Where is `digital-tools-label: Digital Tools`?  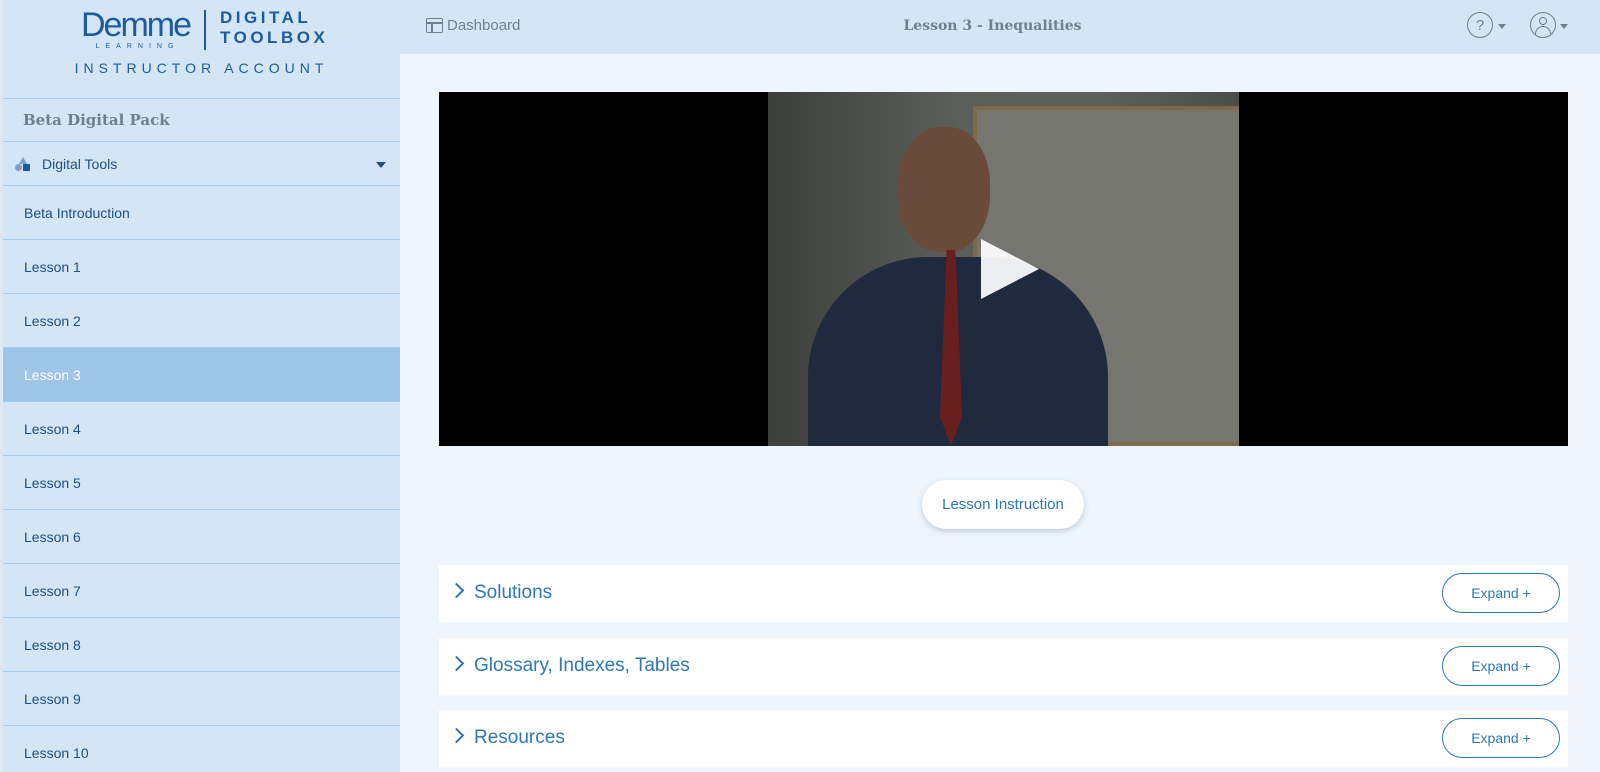 digital-tools-label: Digital Tools is located at coordinates (80, 163).